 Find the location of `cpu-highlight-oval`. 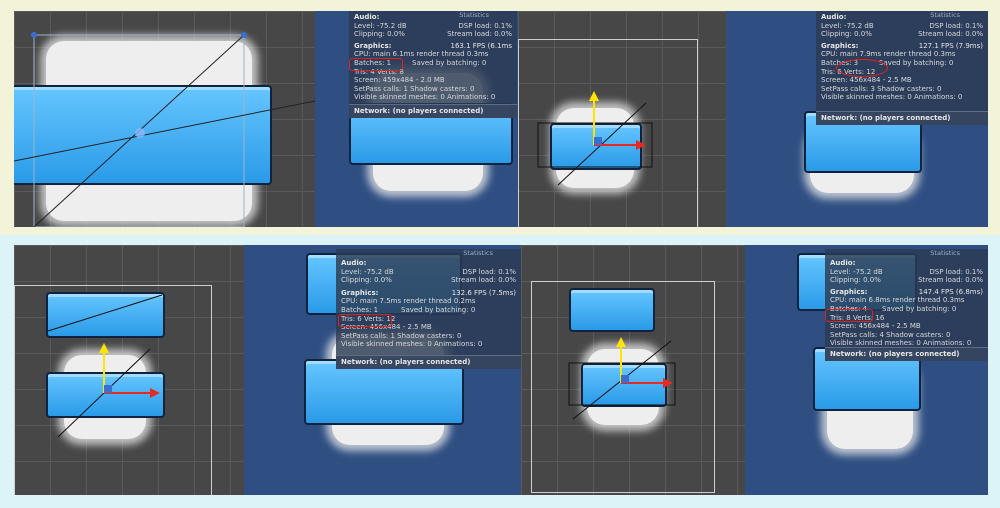

cpu-highlight-oval is located at coordinates (862, 68).